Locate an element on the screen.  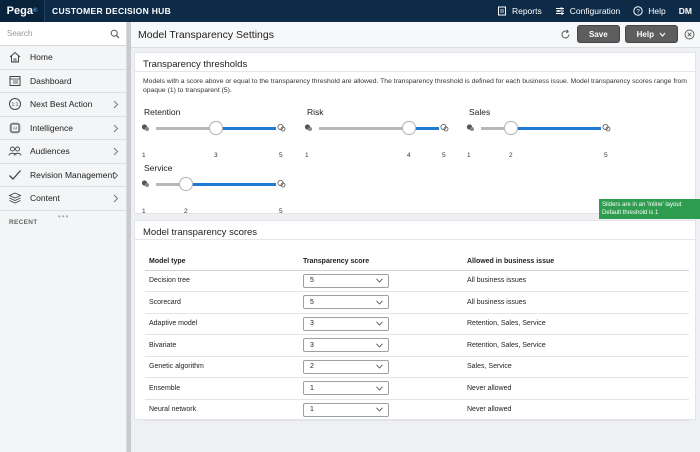
table-row: Genetic algorithm 2 Sales, Service is located at coordinates (417, 367).